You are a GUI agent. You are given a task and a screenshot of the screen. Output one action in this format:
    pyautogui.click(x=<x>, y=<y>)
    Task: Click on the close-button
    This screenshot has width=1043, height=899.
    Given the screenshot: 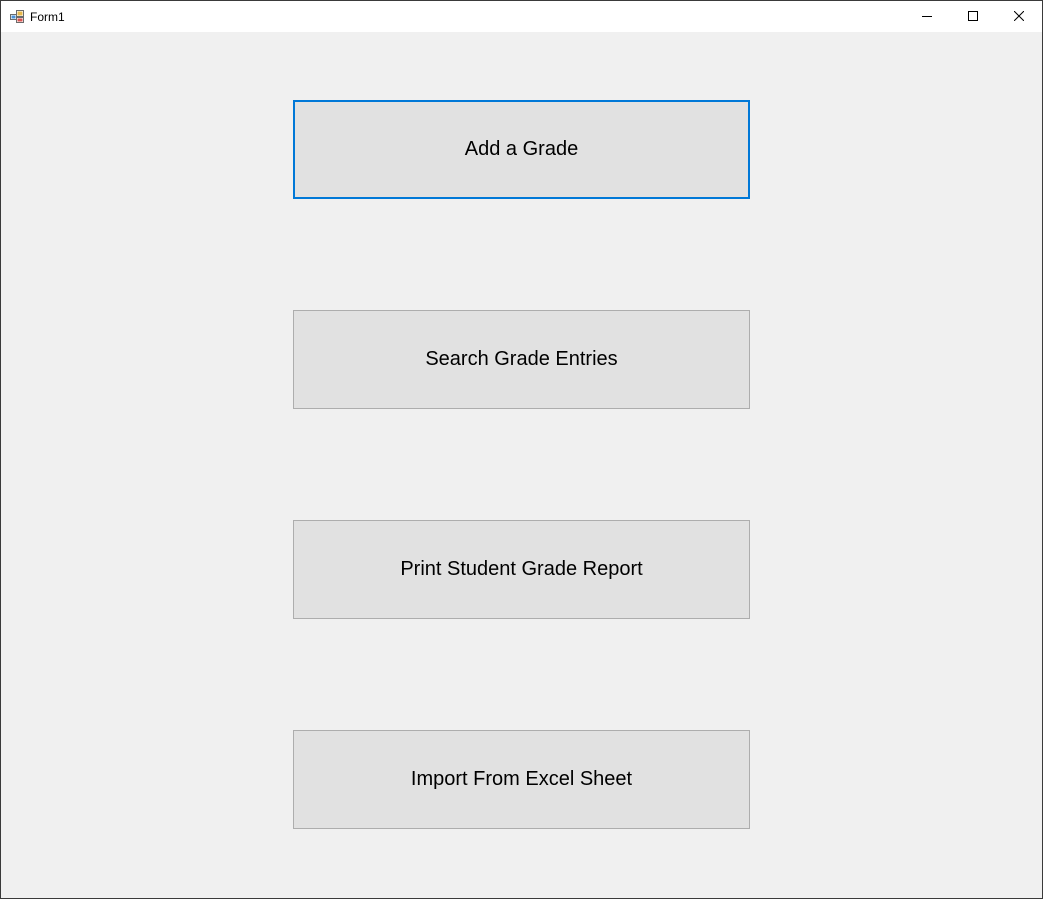 What is the action you would take?
    pyautogui.click(x=1019, y=16)
    